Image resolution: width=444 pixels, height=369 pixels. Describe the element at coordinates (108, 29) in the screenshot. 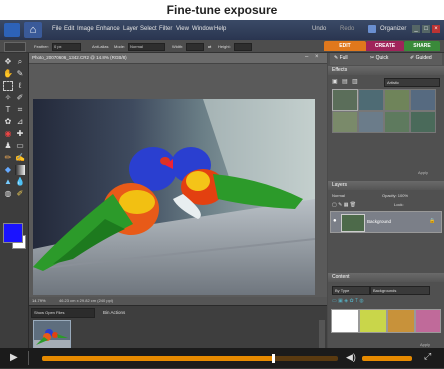

I see `menu-enhance: Enhance` at that location.